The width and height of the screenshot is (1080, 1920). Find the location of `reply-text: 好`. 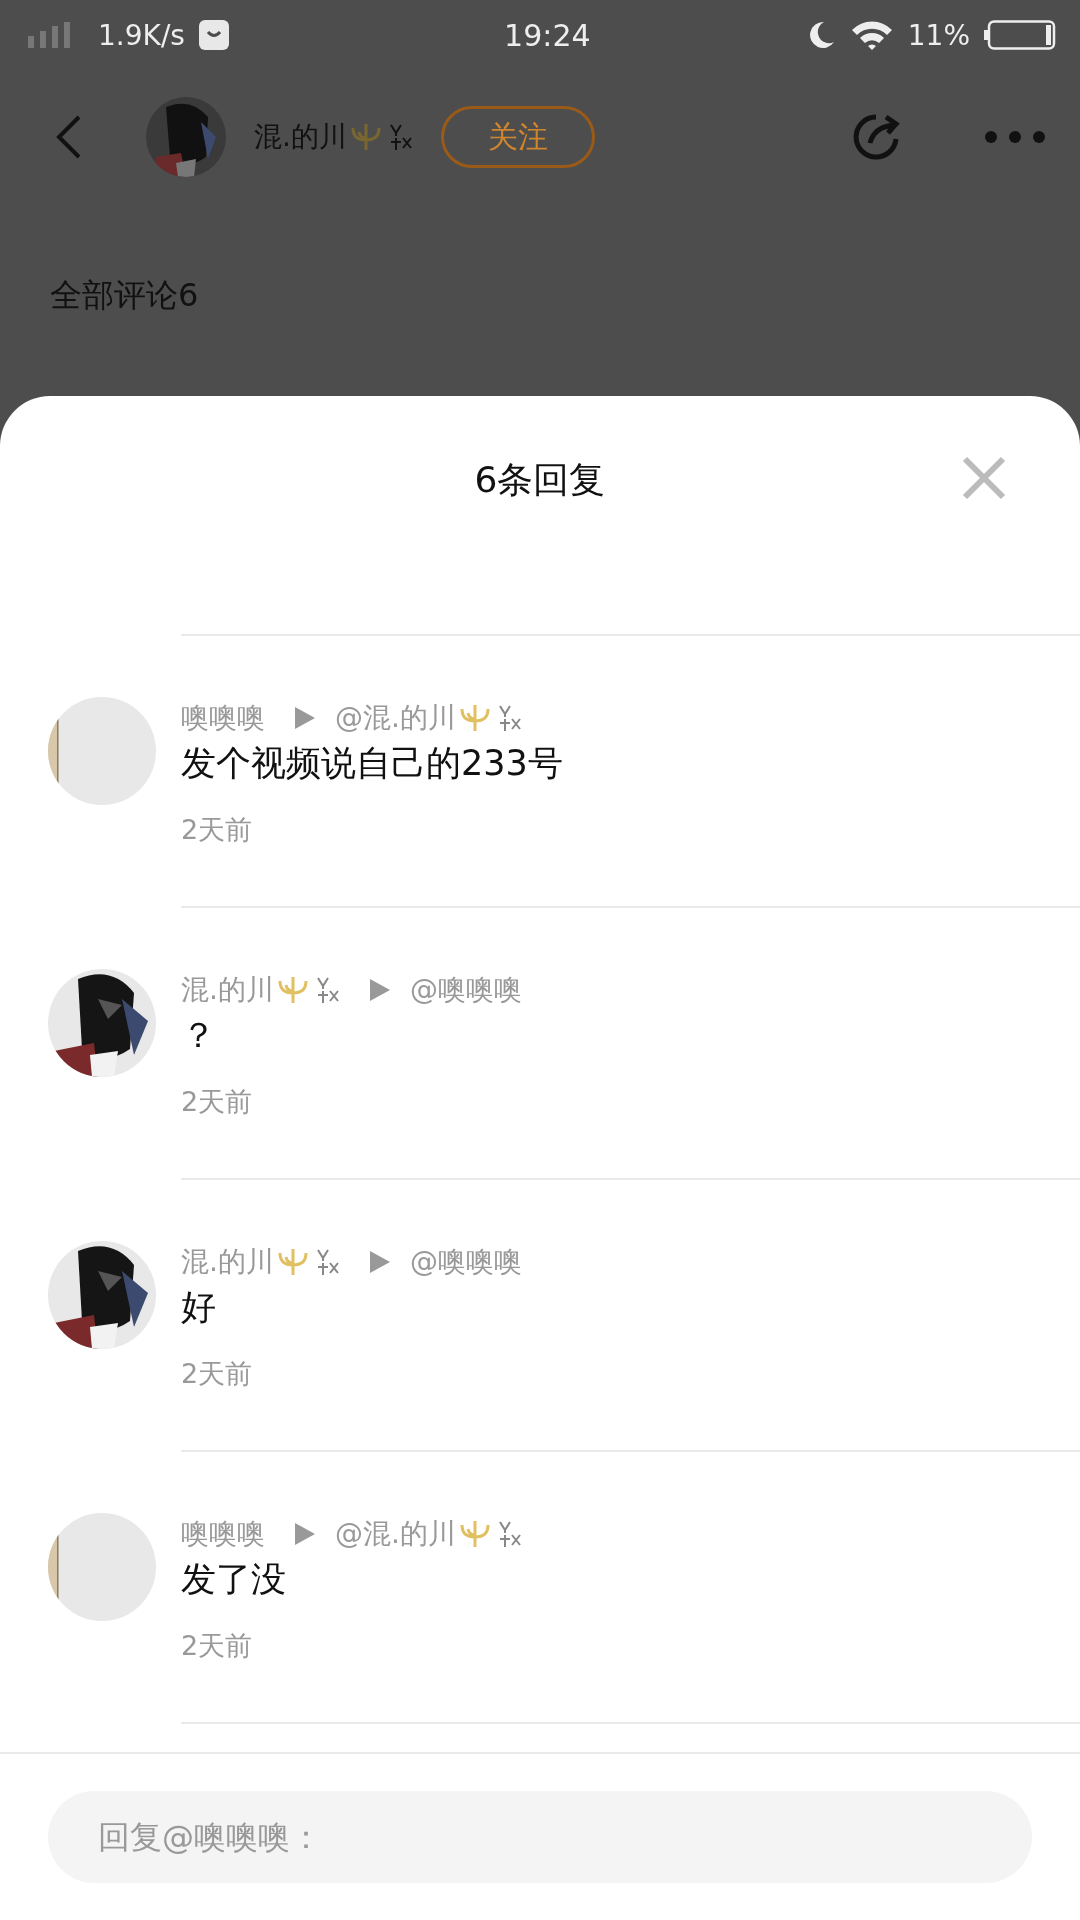

reply-text: 好 is located at coordinates (199, 1307).